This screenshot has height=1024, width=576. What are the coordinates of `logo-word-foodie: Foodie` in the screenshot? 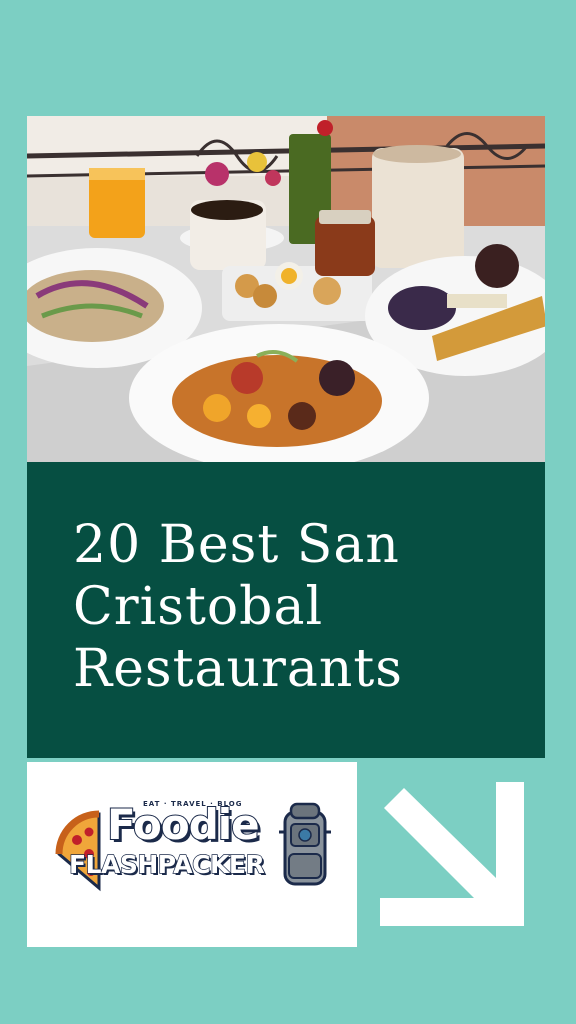 It's located at (183, 824).